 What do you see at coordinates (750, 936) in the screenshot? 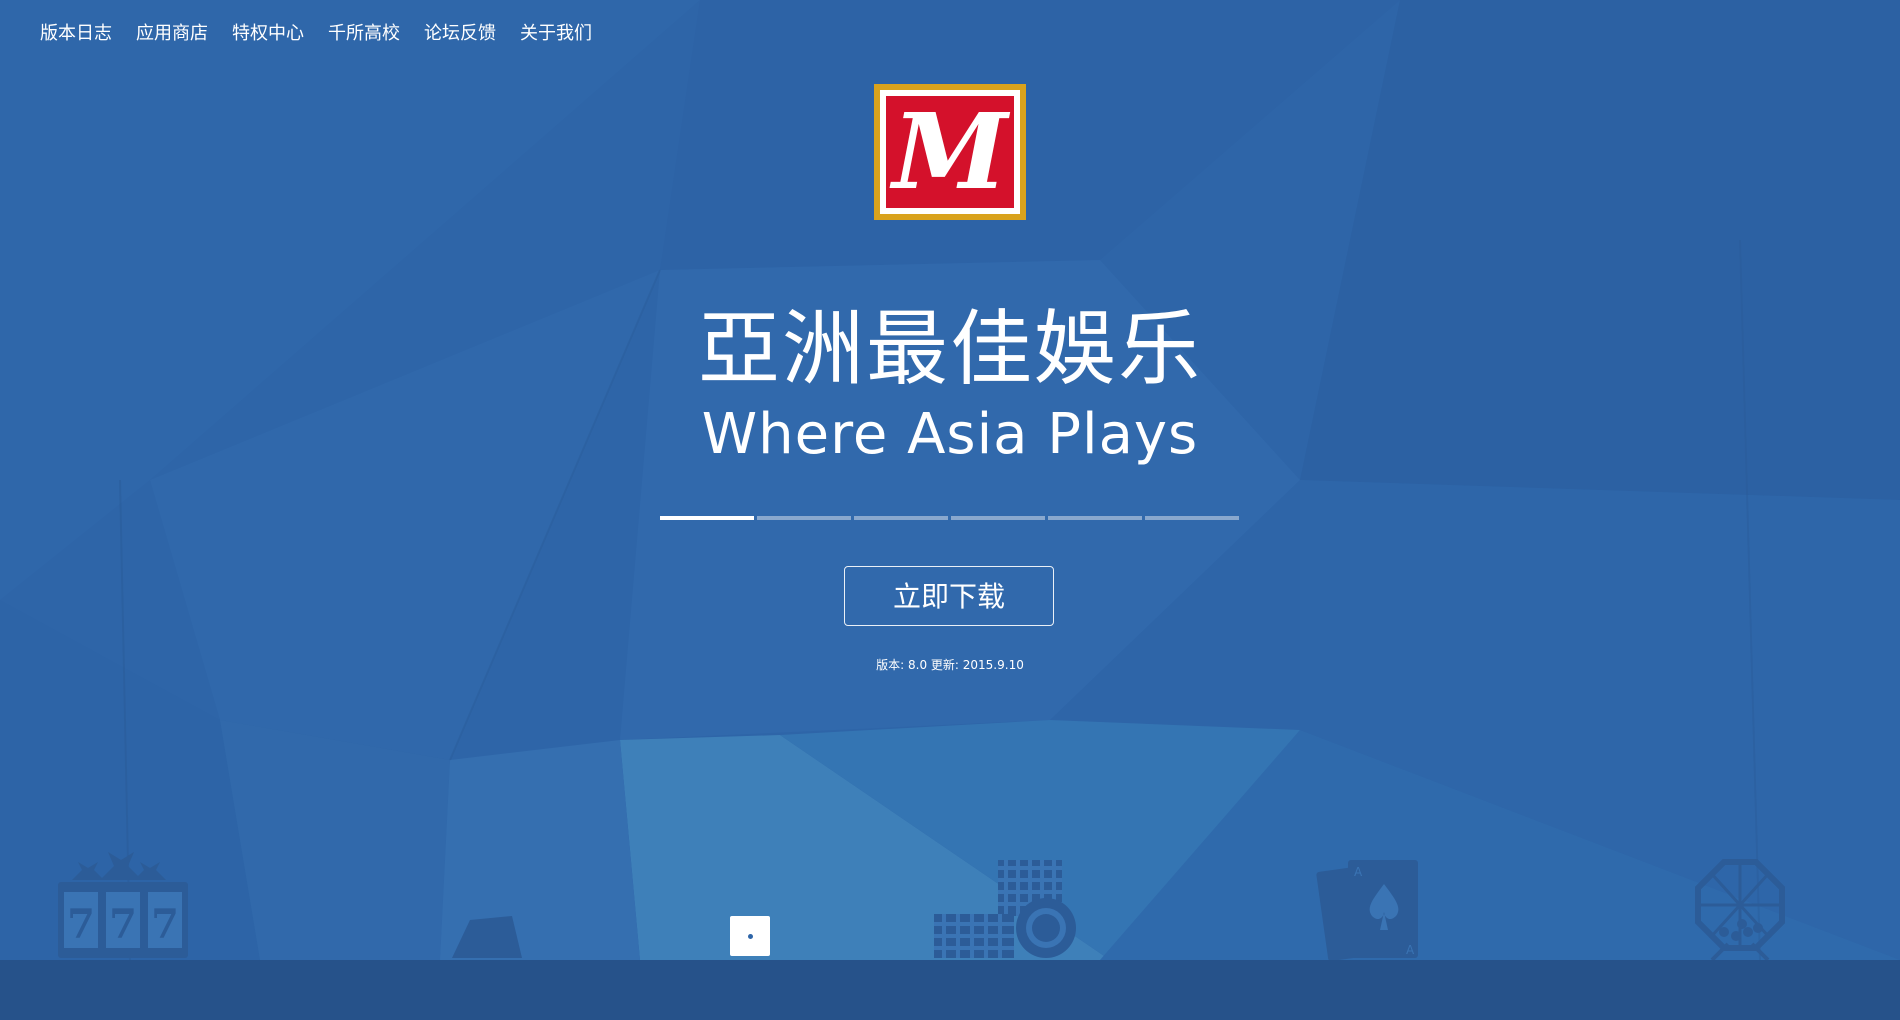
I see `chat-icon` at bounding box center [750, 936].